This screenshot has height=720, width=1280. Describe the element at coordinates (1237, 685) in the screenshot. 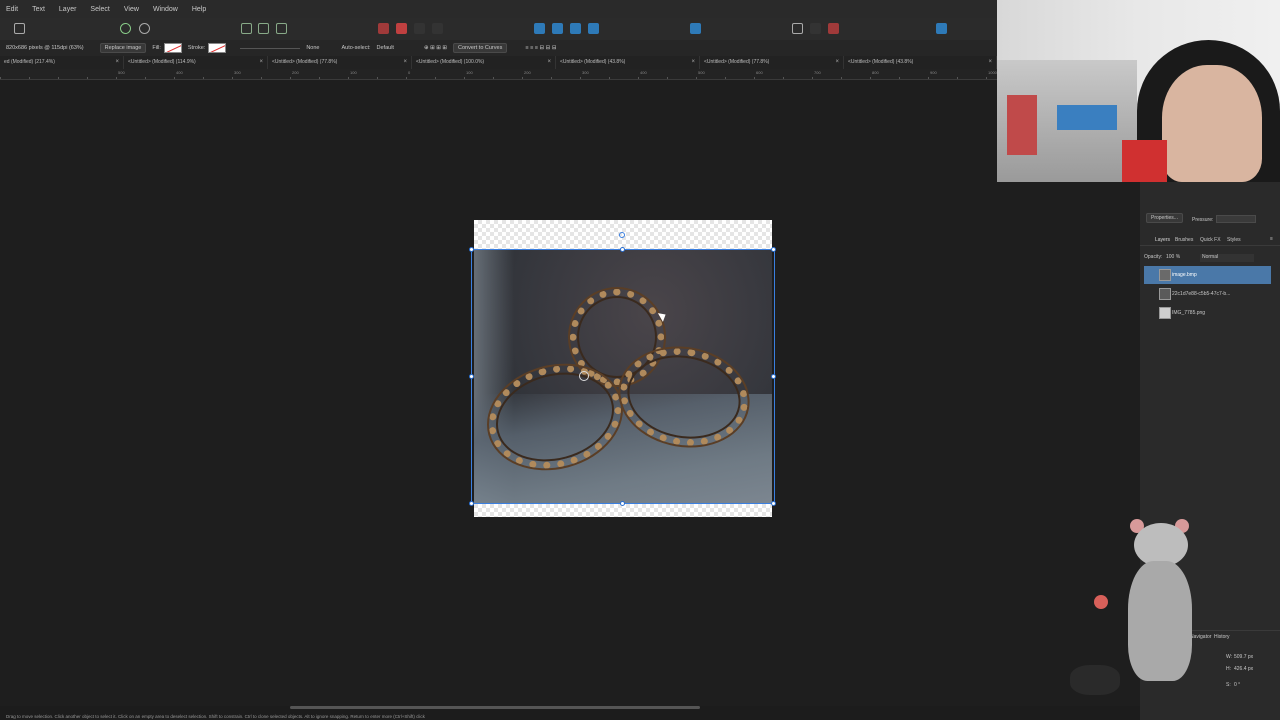

I see `s-value: 0 °` at that location.